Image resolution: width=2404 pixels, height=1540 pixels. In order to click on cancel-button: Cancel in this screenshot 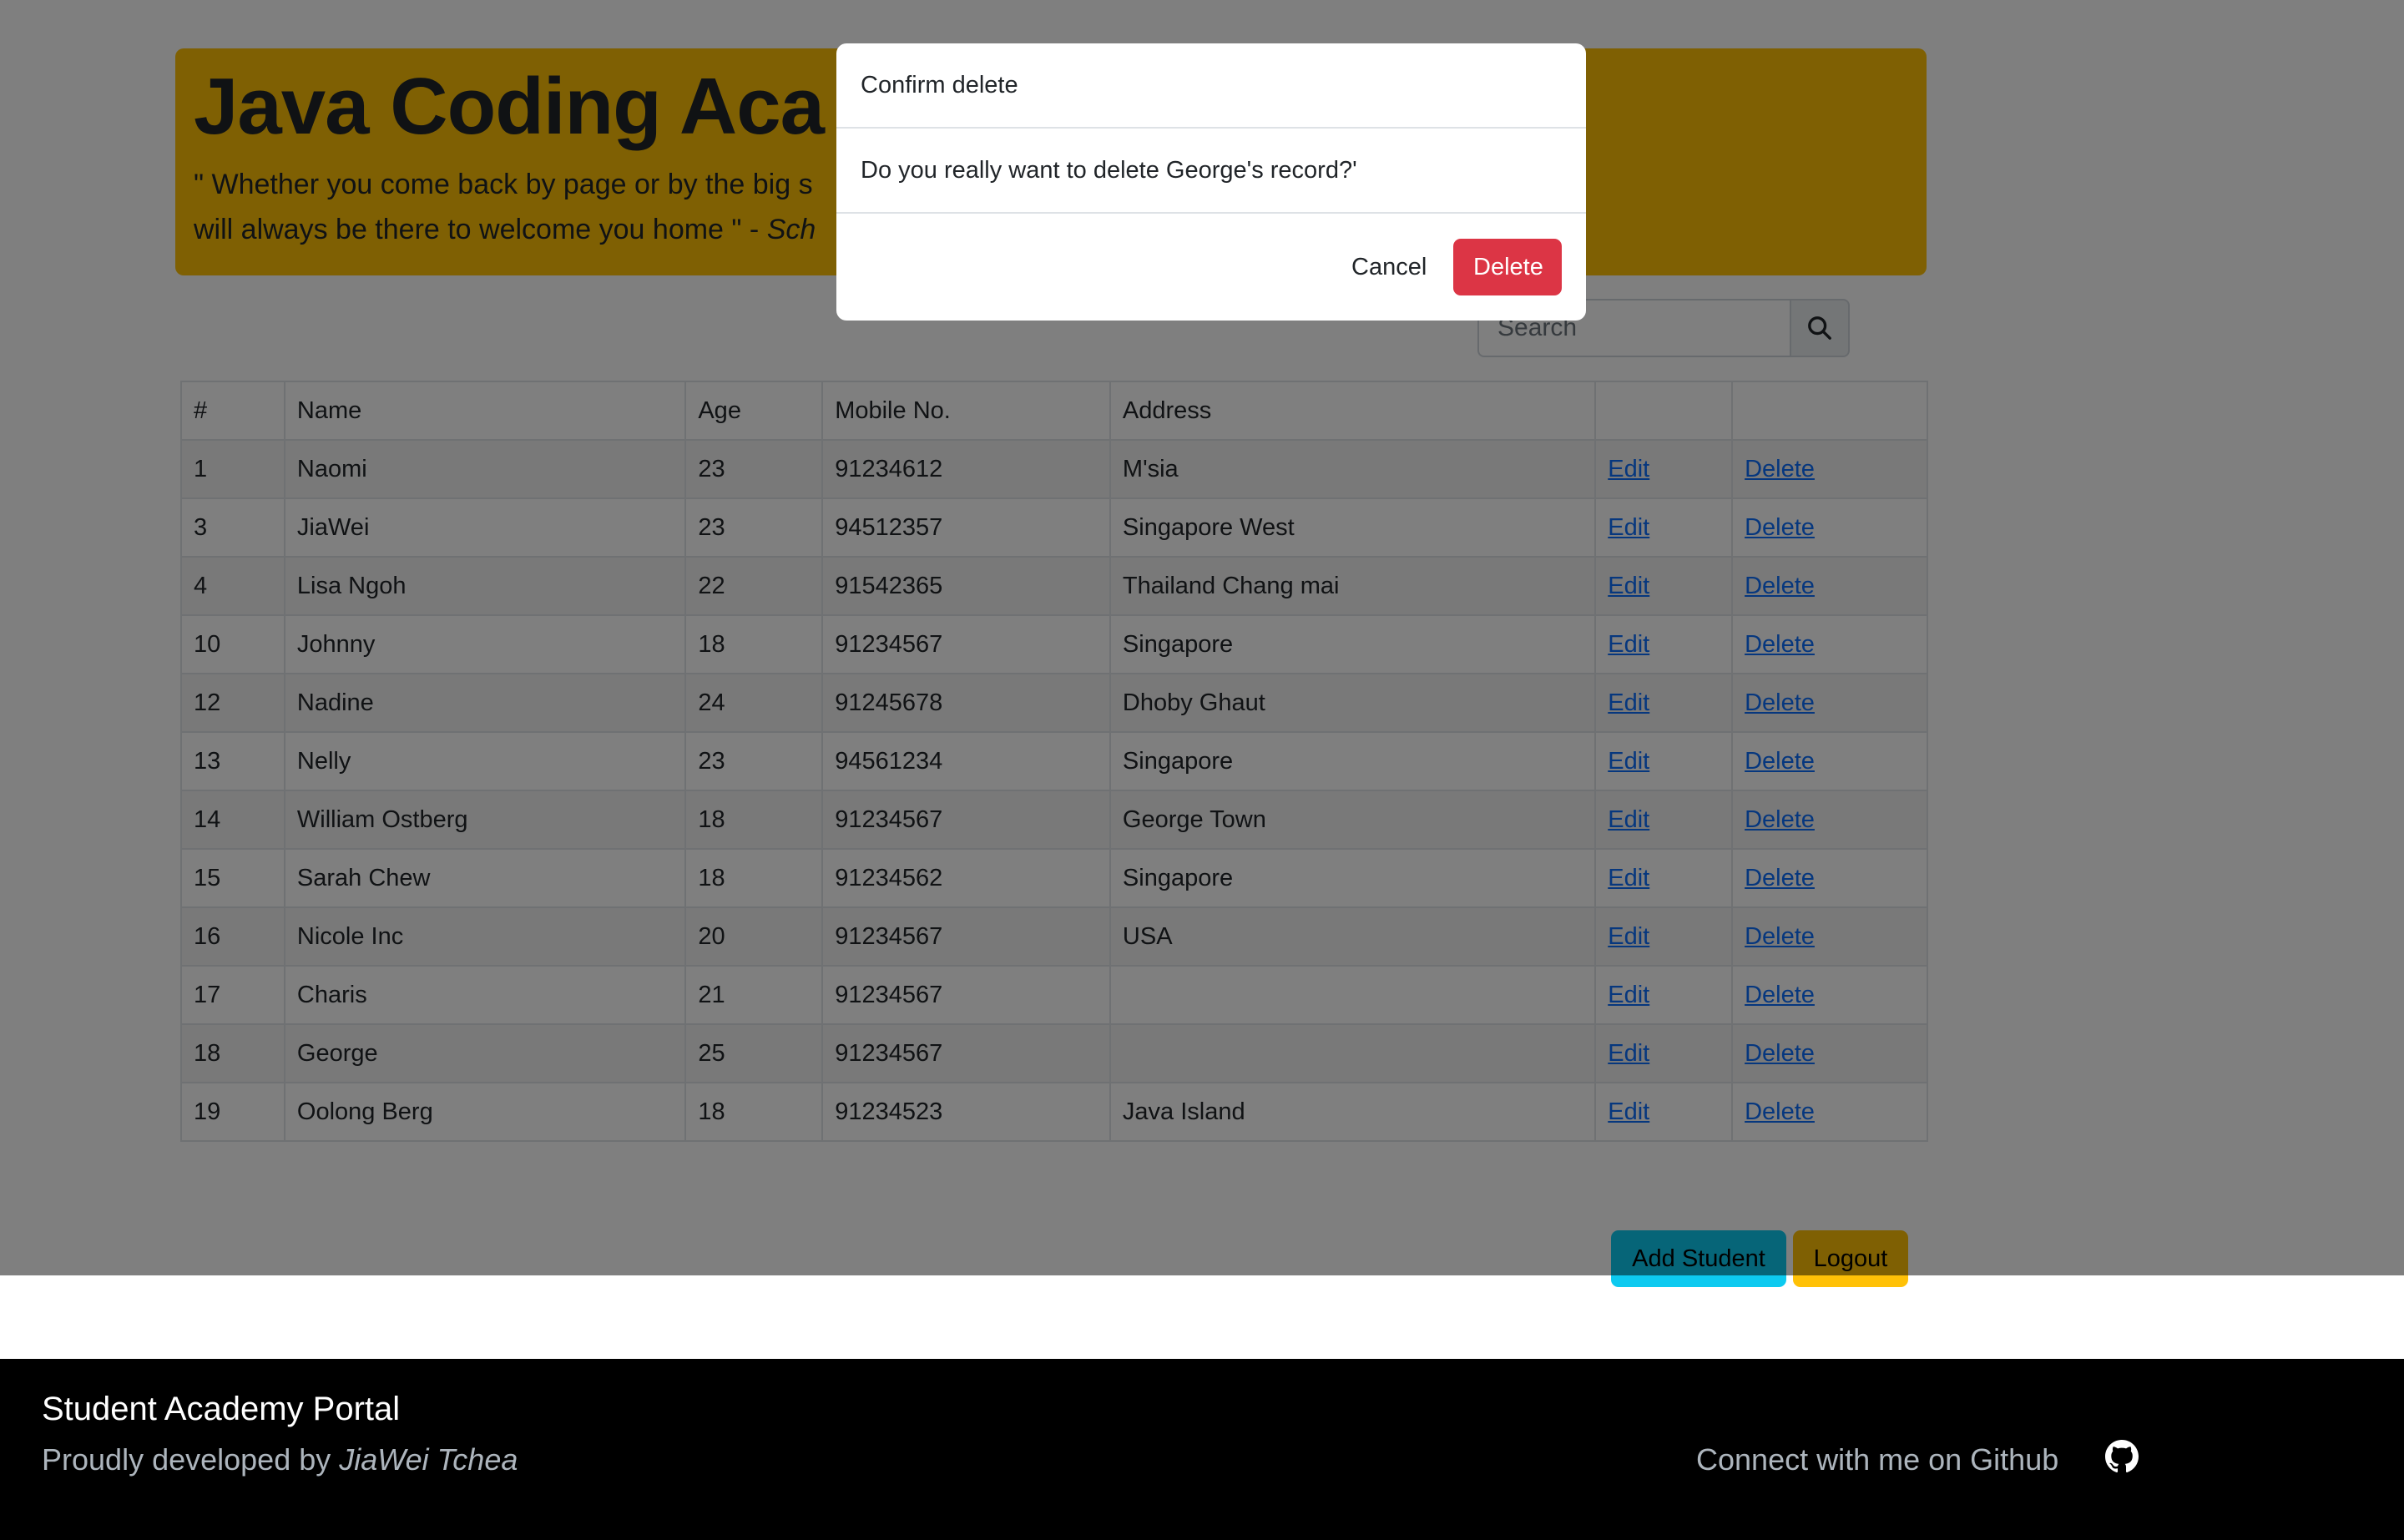, I will do `click(1385, 267)`.